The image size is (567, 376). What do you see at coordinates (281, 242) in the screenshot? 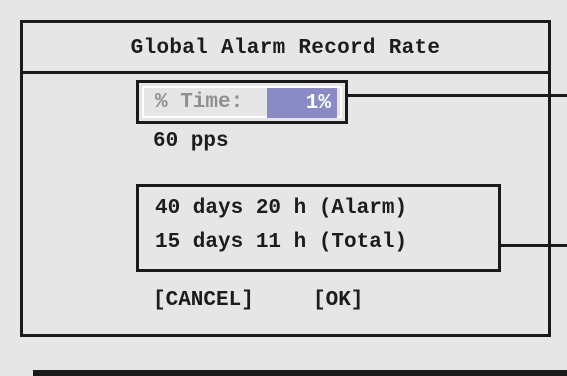
I see `total-storage-duration: 15 days 11 h (Total)` at bounding box center [281, 242].